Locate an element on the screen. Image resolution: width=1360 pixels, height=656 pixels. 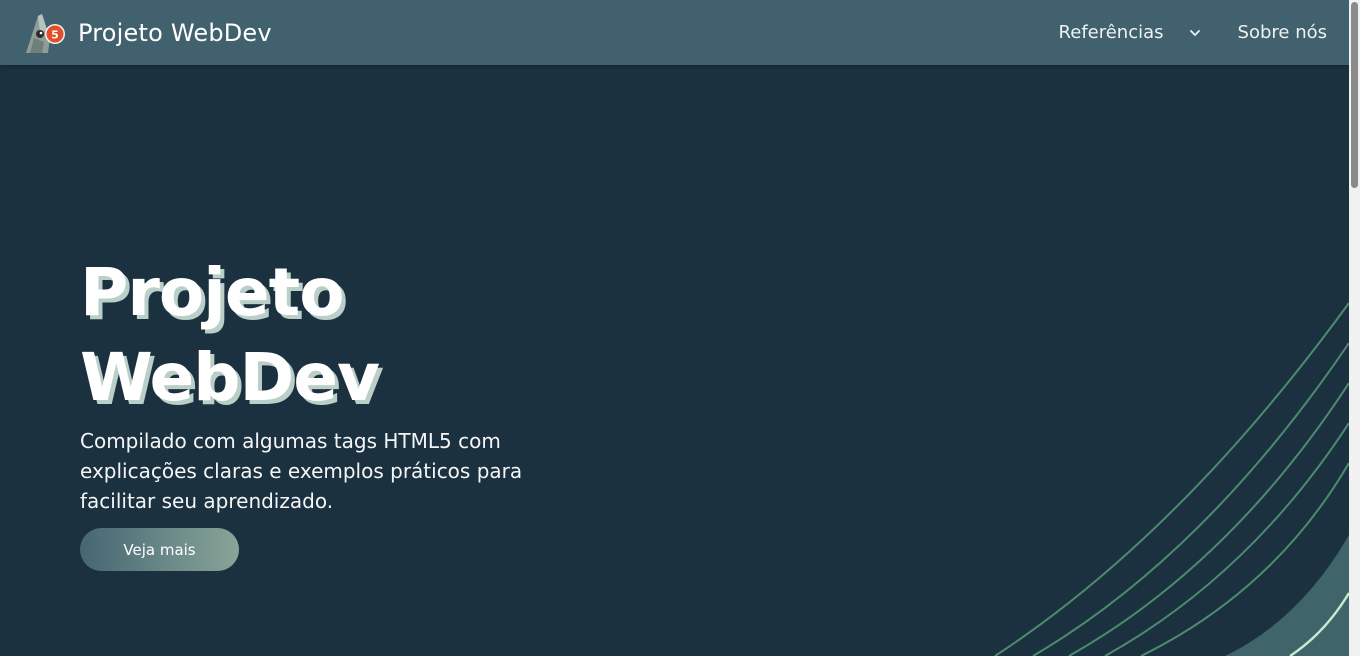
nav-links: Referências Sobre nós is located at coordinates (1193, 32).